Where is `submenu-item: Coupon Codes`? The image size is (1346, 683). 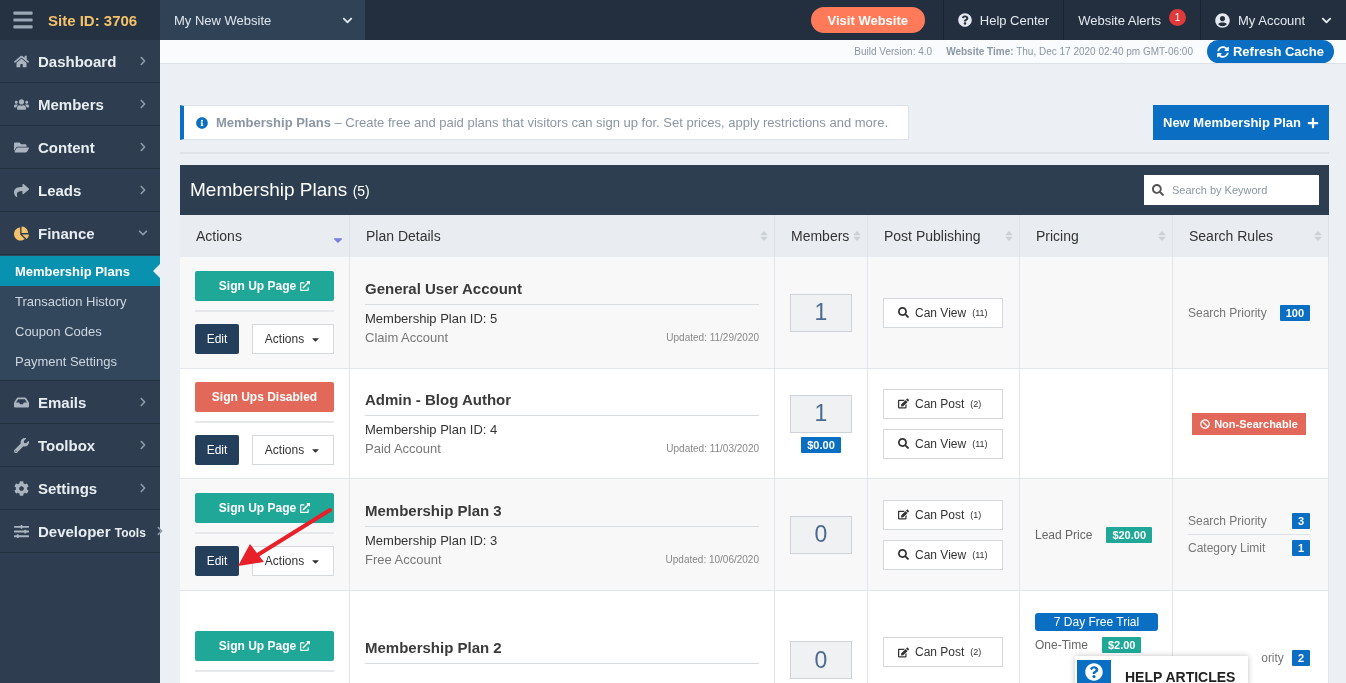
submenu-item: Coupon Codes is located at coordinates (80, 331).